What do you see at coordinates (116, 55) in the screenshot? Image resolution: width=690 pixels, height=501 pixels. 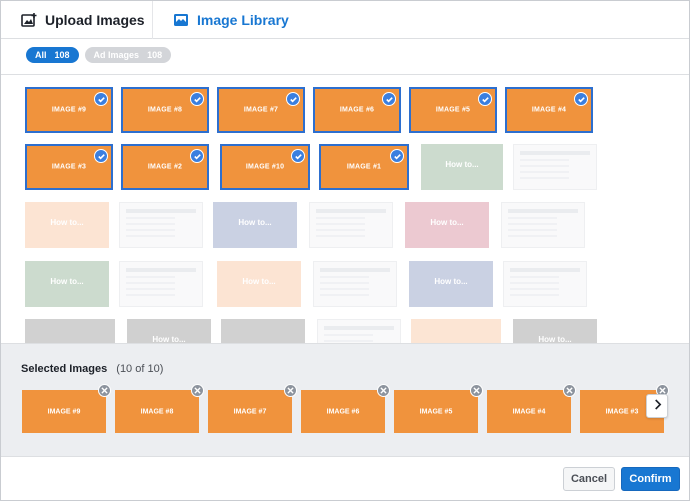 I see `filter-ad-label: Ad Images` at bounding box center [116, 55].